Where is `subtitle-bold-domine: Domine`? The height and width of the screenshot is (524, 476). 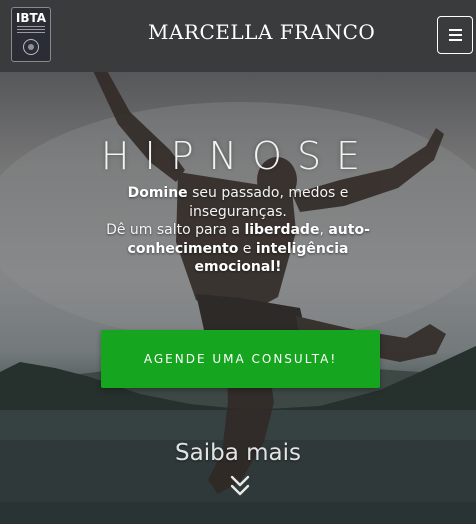 subtitle-bold-domine: Domine is located at coordinates (157, 193).